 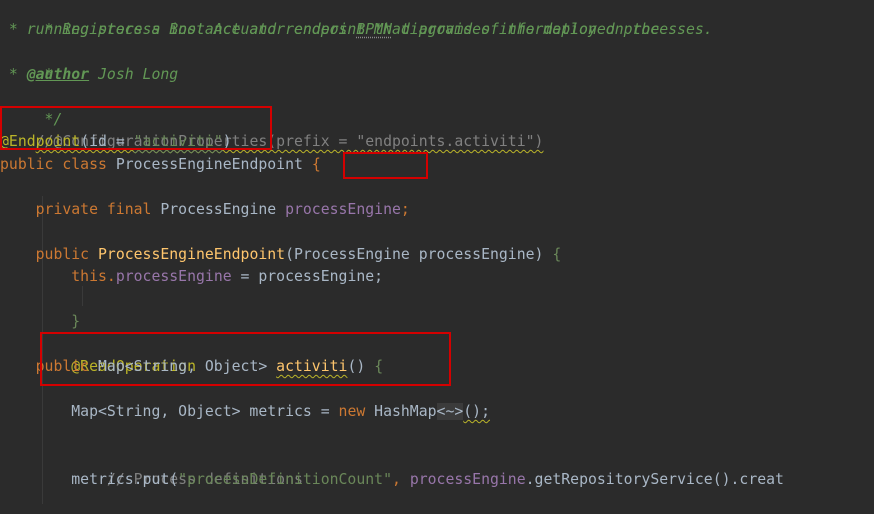 What do you see at coordinates (476, 411) in the screenshot?
I see `code-text: ();` at bounding box center [476, 411].